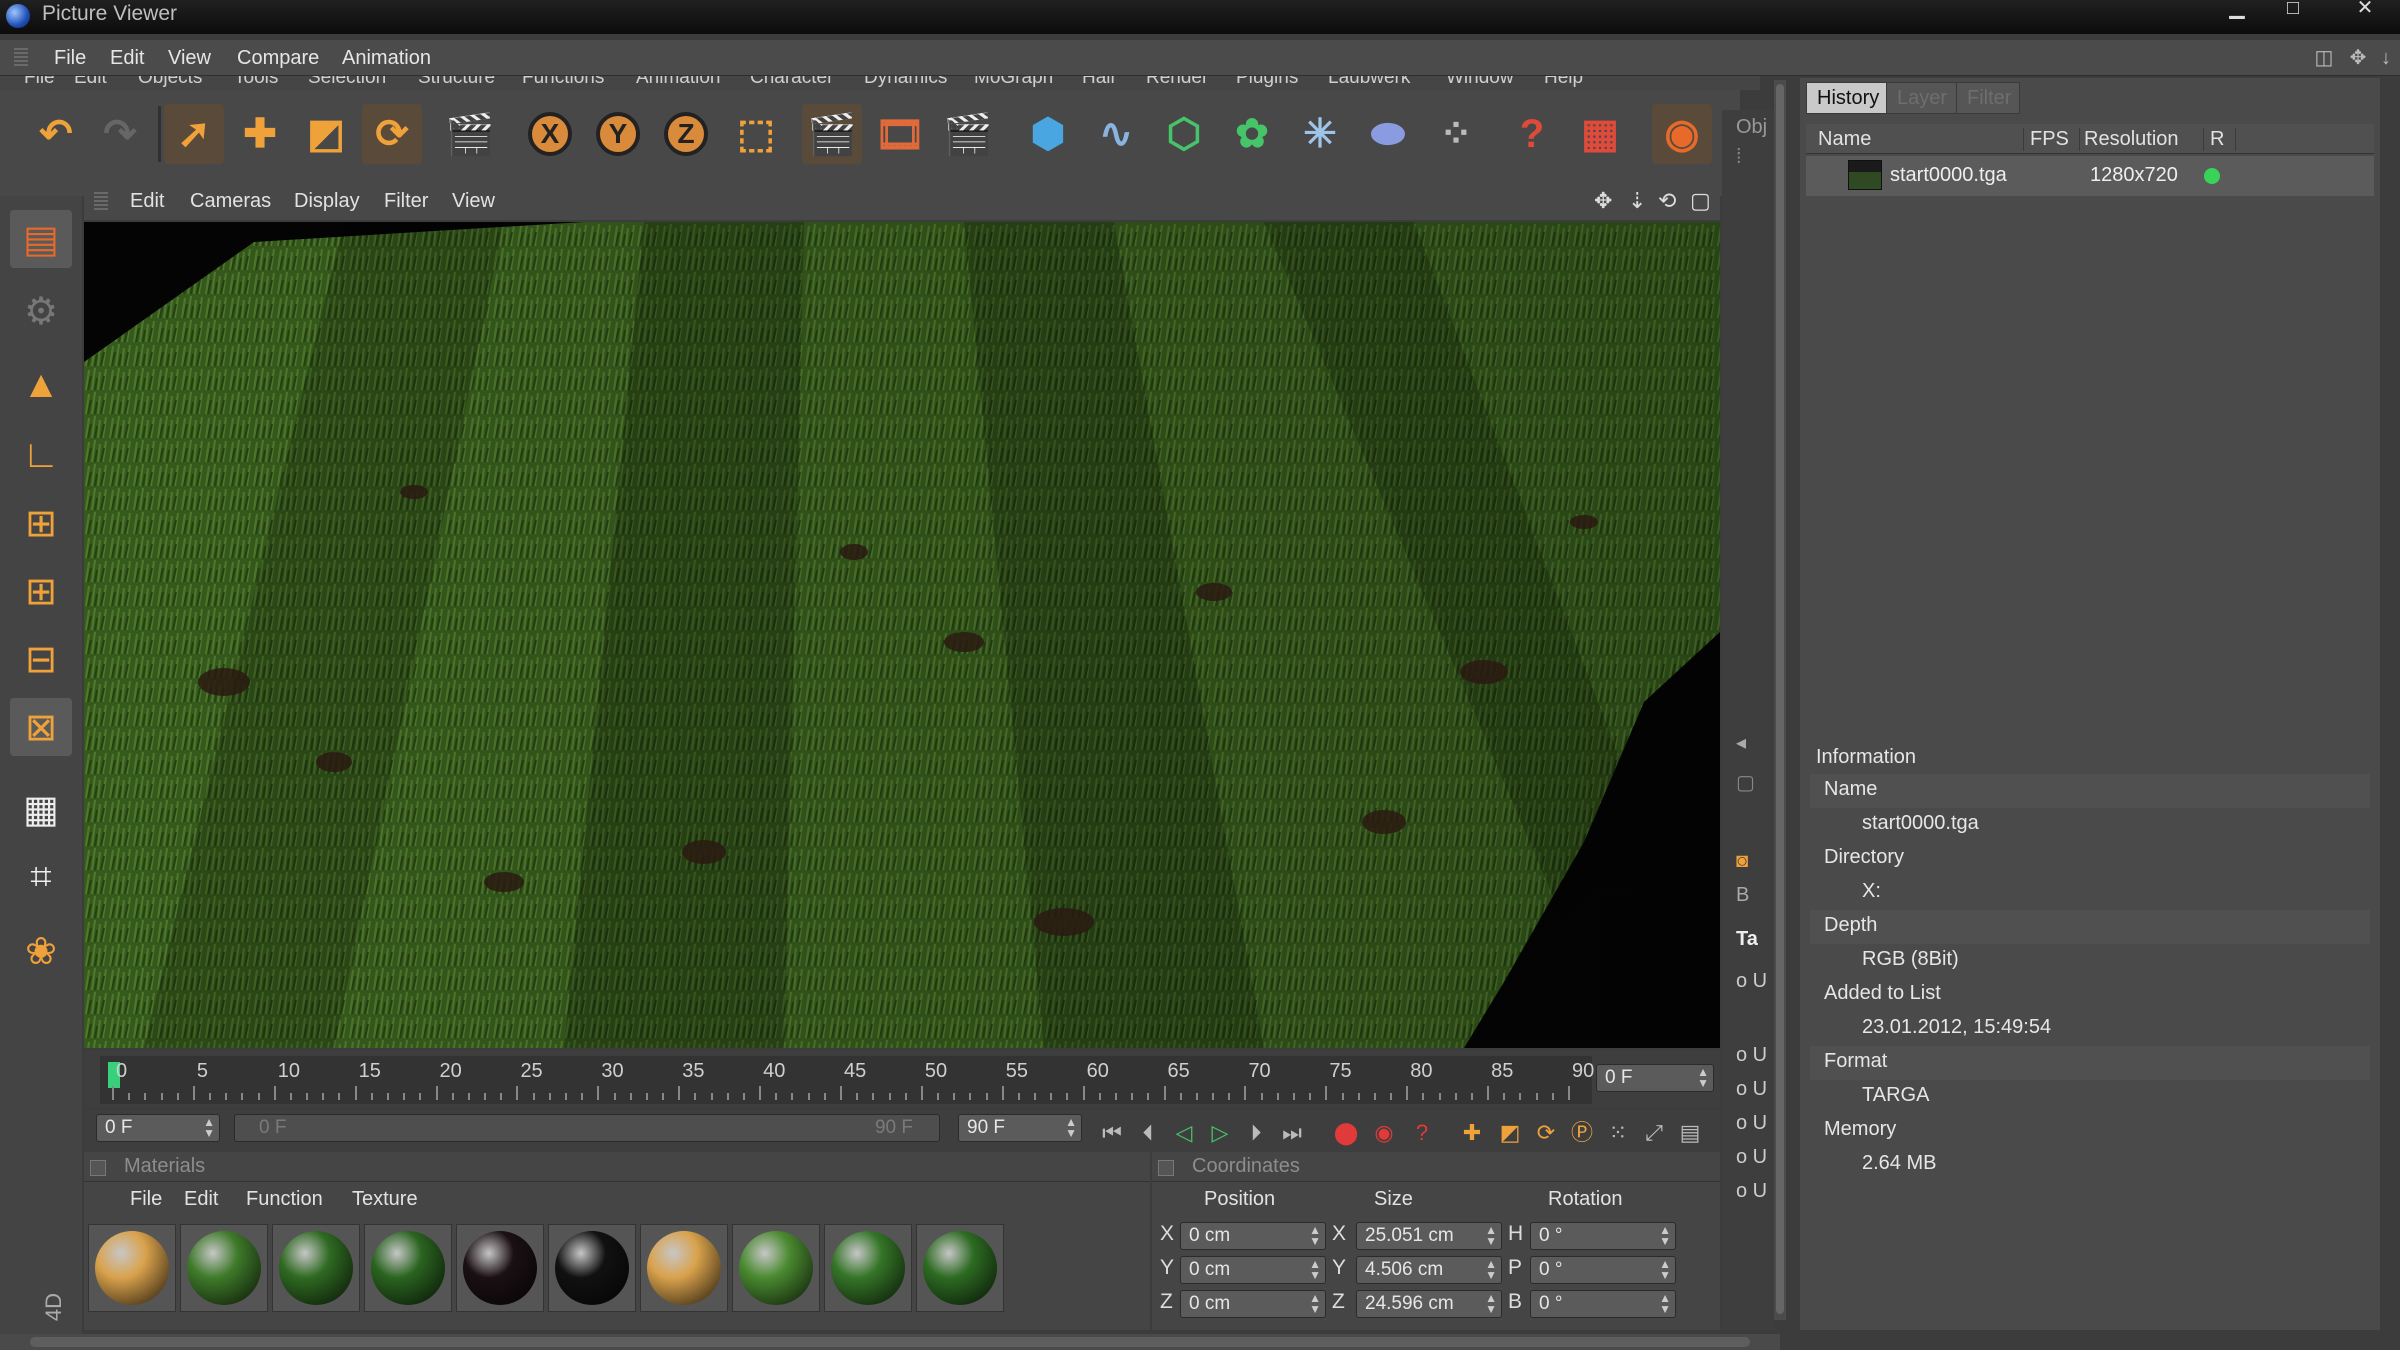 The image size is (2400, 1350). What do you see at coordinates (470, 134) in the screenshot?
I see `recent-tools-icon: 🎬` at bounding box center [470, 134].